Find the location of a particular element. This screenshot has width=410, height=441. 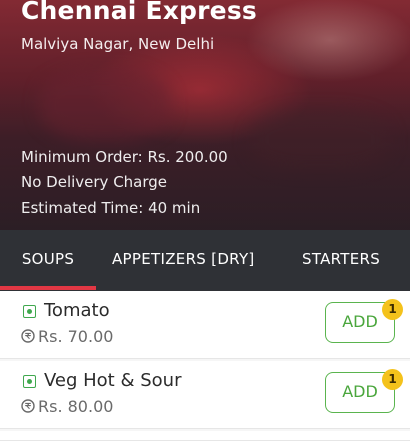

restaurant-location: Malviya Nagar, New Delhi is located at coordinates (118, 44).